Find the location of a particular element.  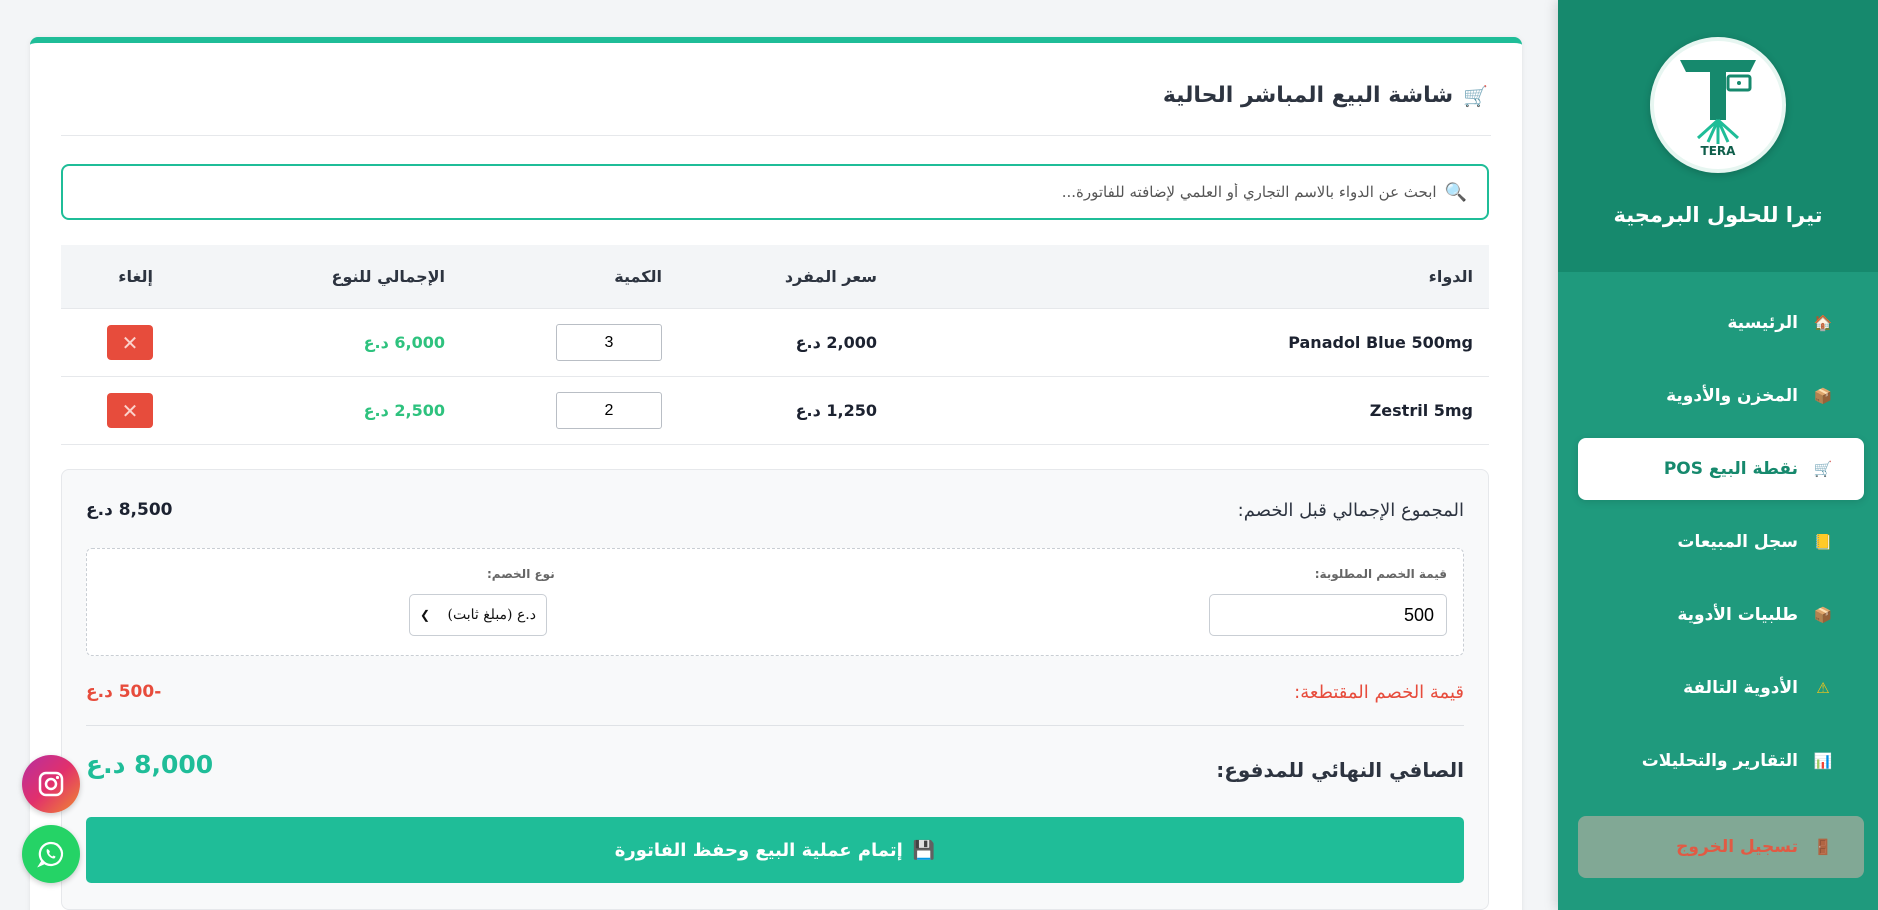

sidebar-brand: TERA تيرا للحلول البرمجية is located at coordinates (1718, 136).